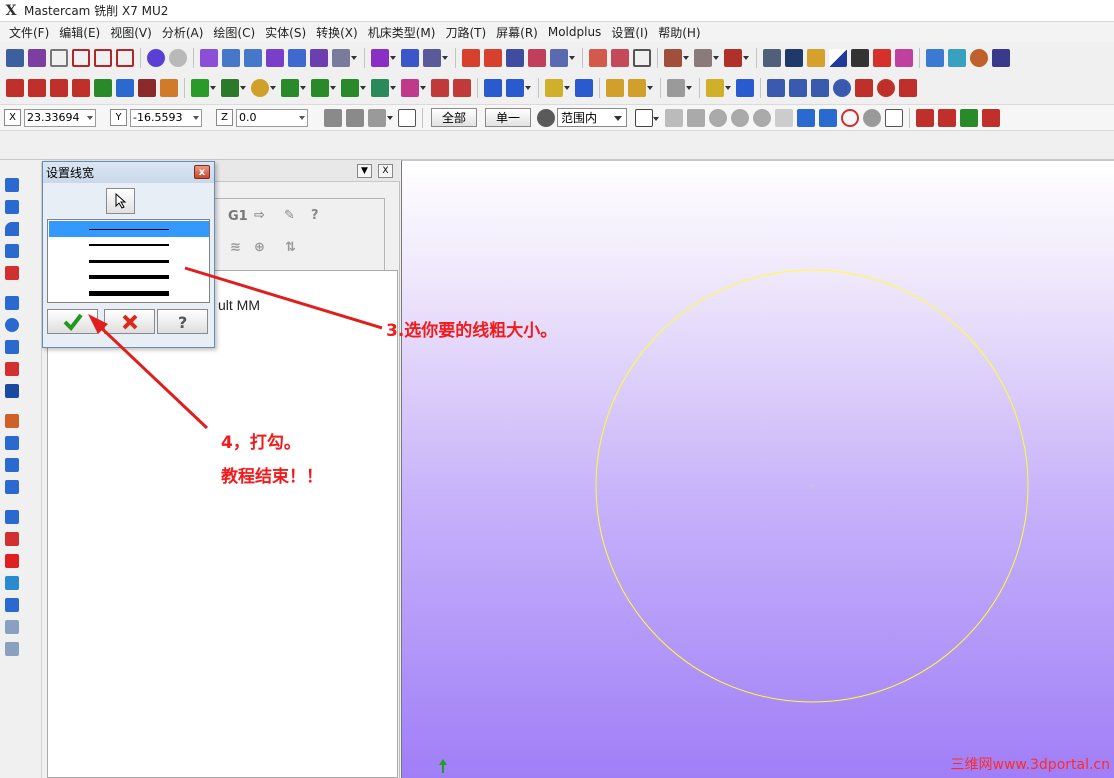 The image size is (1114, 778). Describe the element at coordinates (182, 321) in the screenshot. I see `help-button: ?` at that location.